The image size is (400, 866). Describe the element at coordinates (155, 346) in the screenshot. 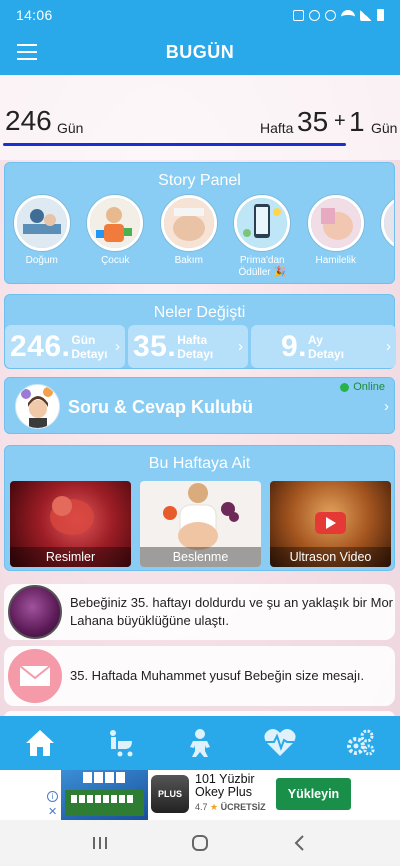

I see `tile-number: 35.` at that location.